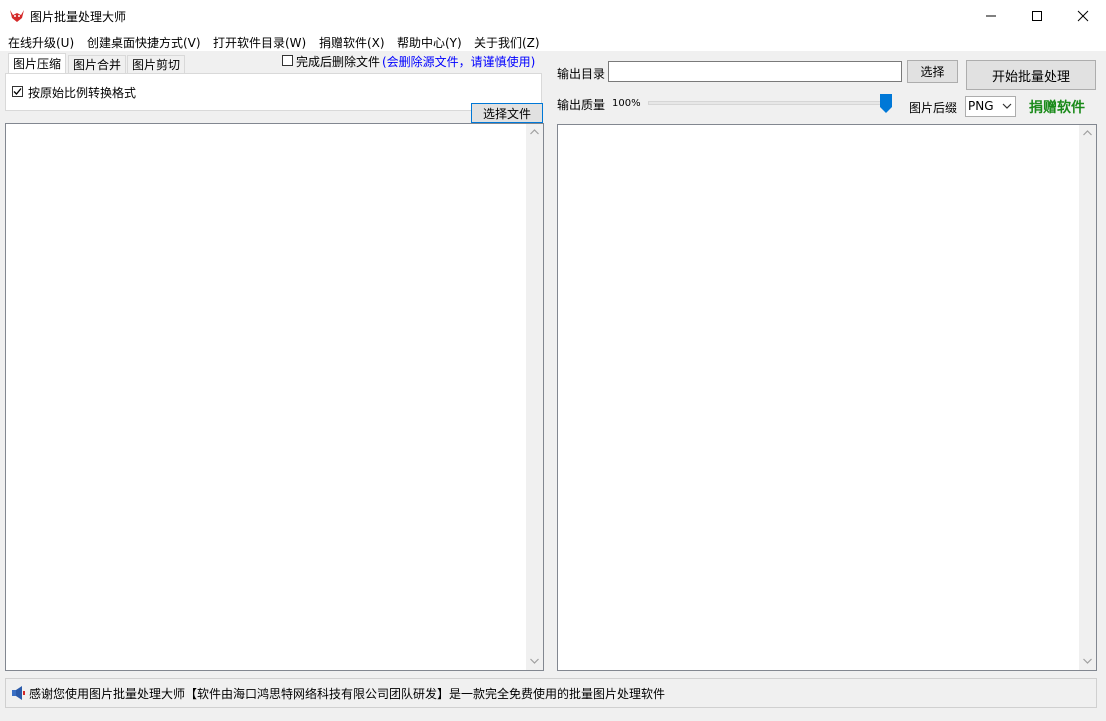 This screenshot has width=1106, height=721. I want to click on keep-ratio-label: 按原始比例转换格式, so click(82, 93).